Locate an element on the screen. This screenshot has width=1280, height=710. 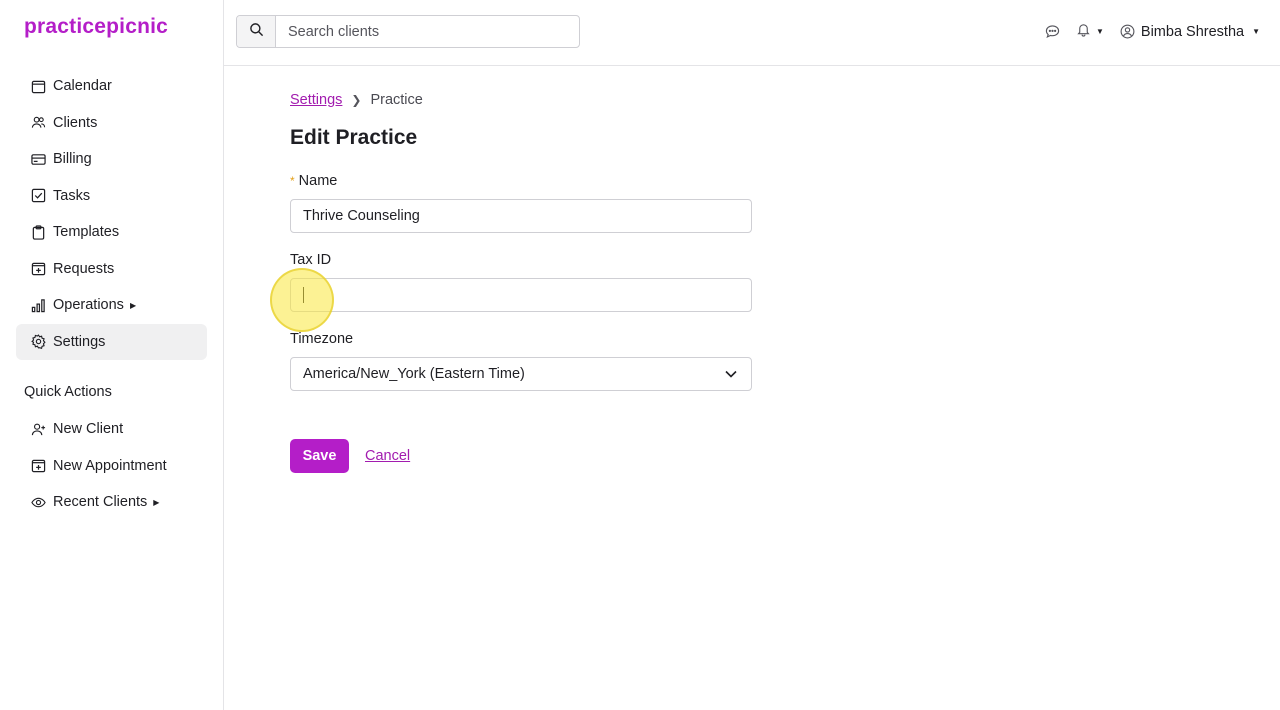
chevron-down-icon is located at coordinates (731, 374).